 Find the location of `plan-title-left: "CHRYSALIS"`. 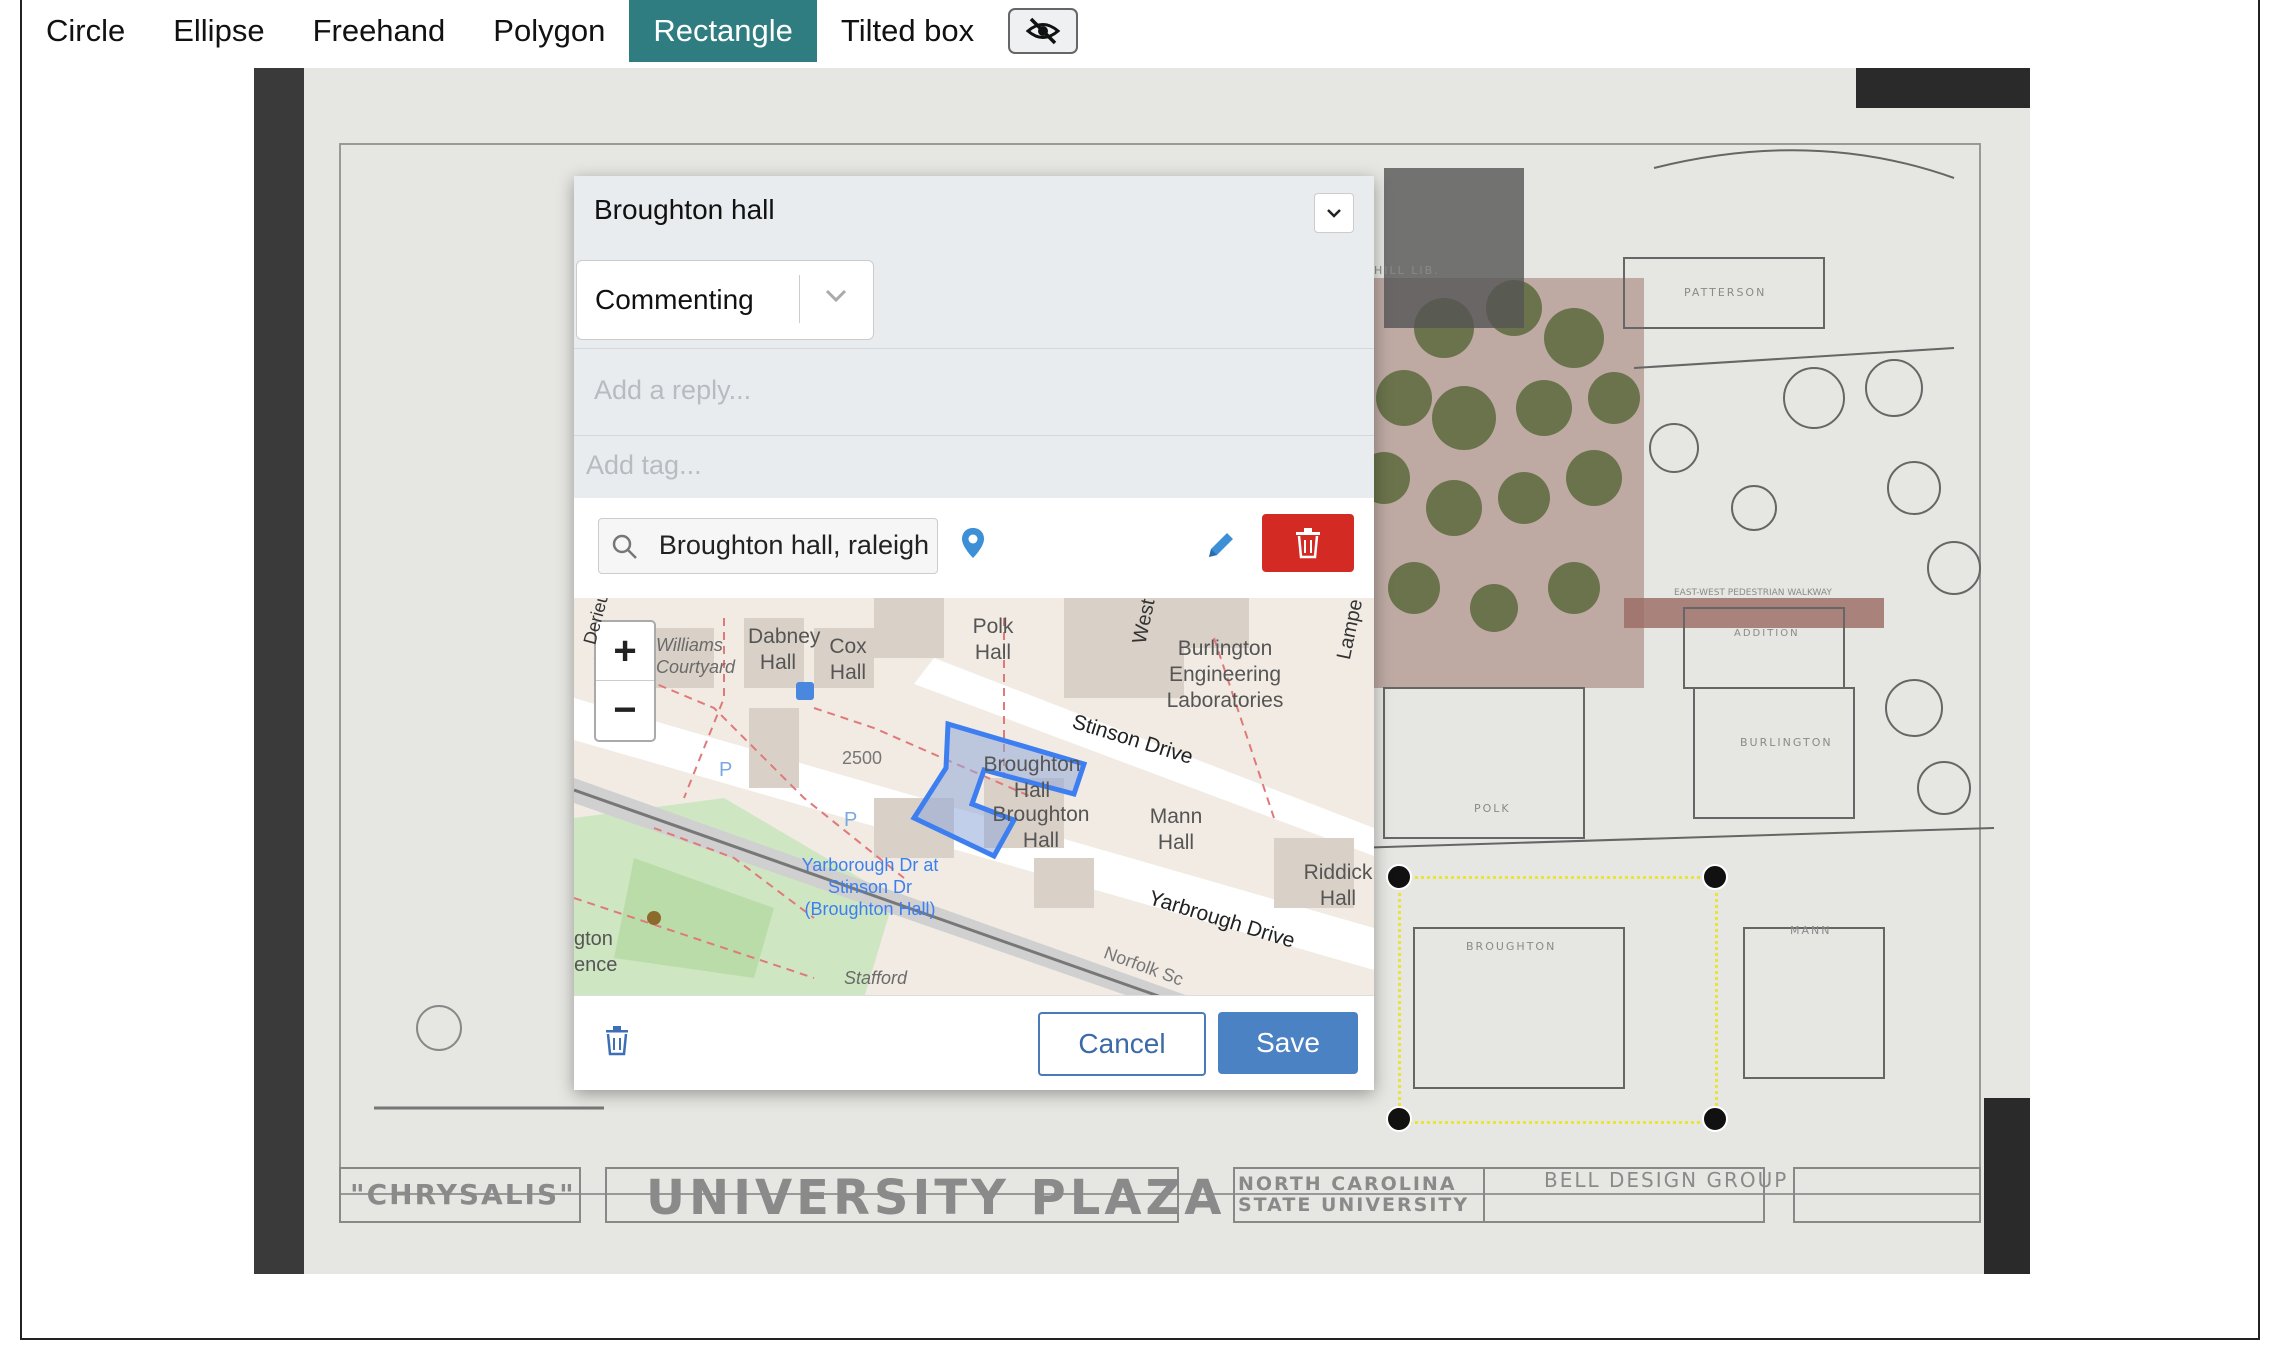

plan-title-left: "CHRYSALIS" is located at coordinates (463, 1194).